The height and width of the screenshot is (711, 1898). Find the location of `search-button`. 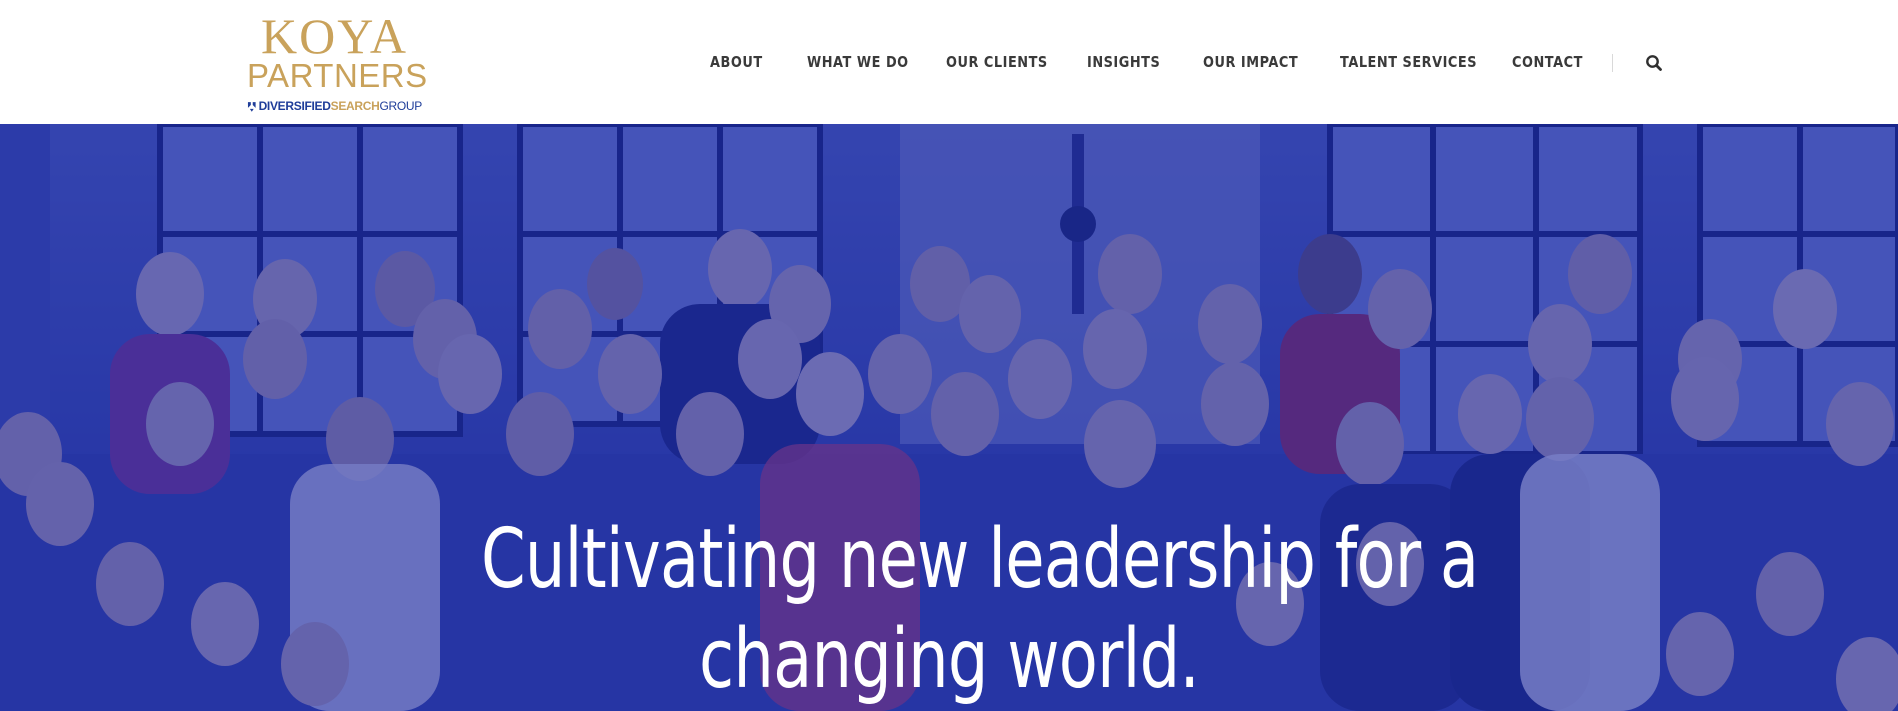

search-button is located at coordinates (1654, 63).